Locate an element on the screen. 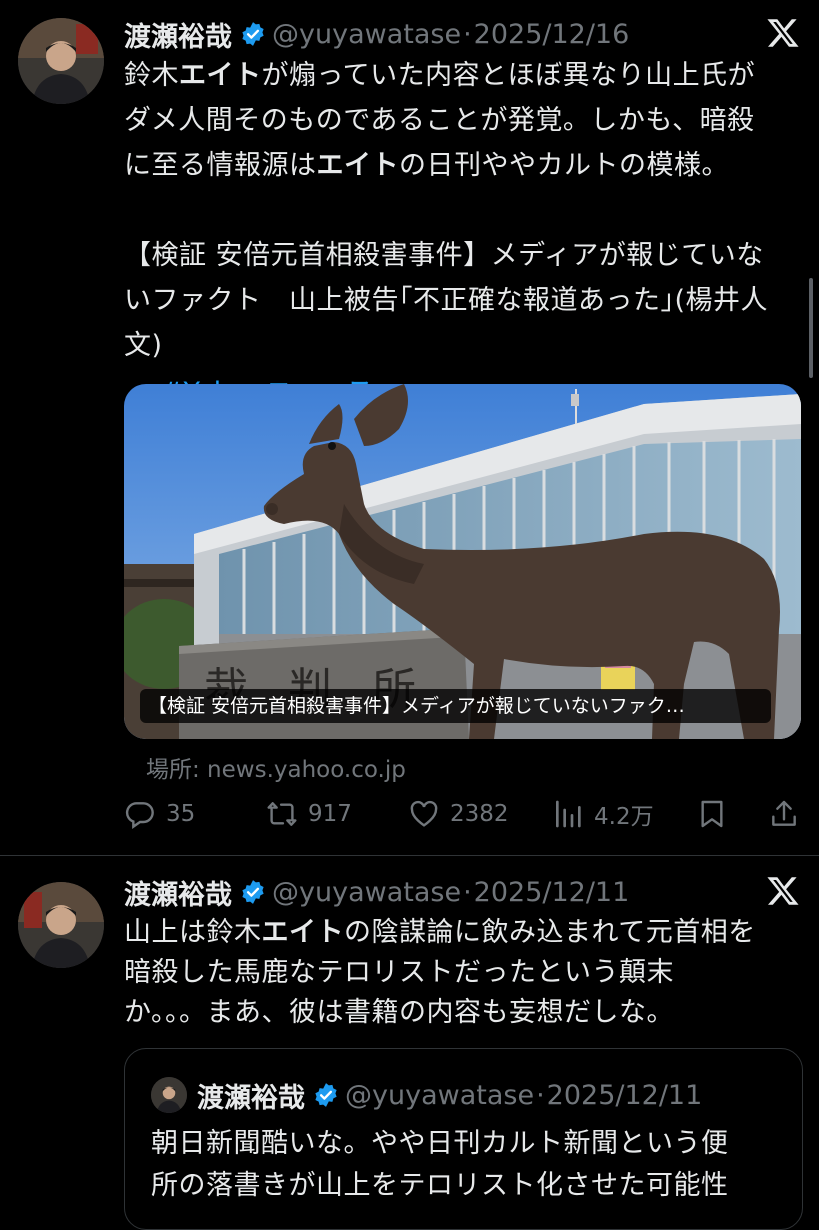  action-bar: 35 917 2382 4.2万 is located at coordinates (464, 814).